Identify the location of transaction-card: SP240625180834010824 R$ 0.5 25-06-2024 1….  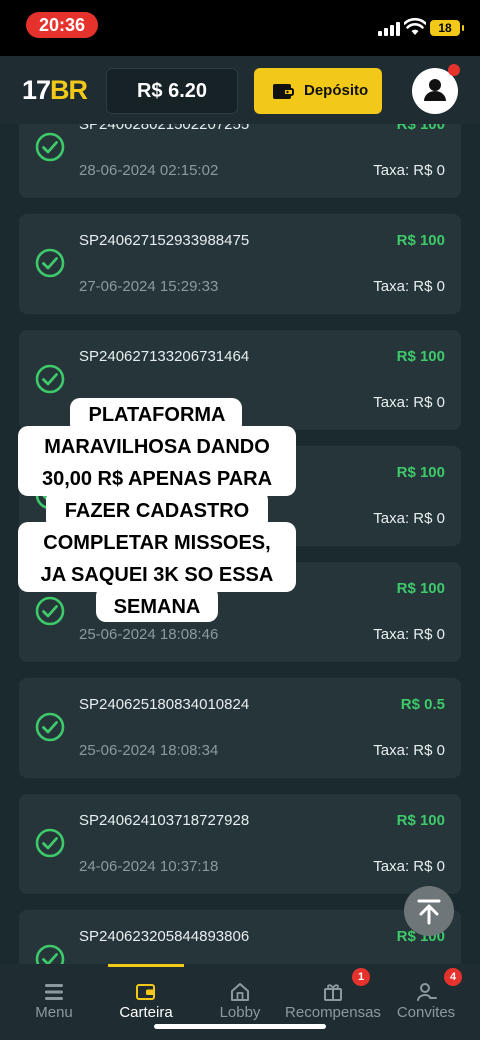
(240, 728).